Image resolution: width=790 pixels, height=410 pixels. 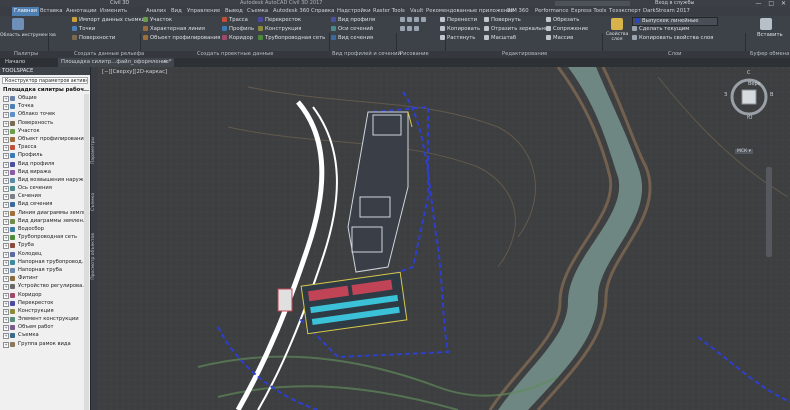 I want to click on tree-item: + Трасса, so click(x=45, y=147).